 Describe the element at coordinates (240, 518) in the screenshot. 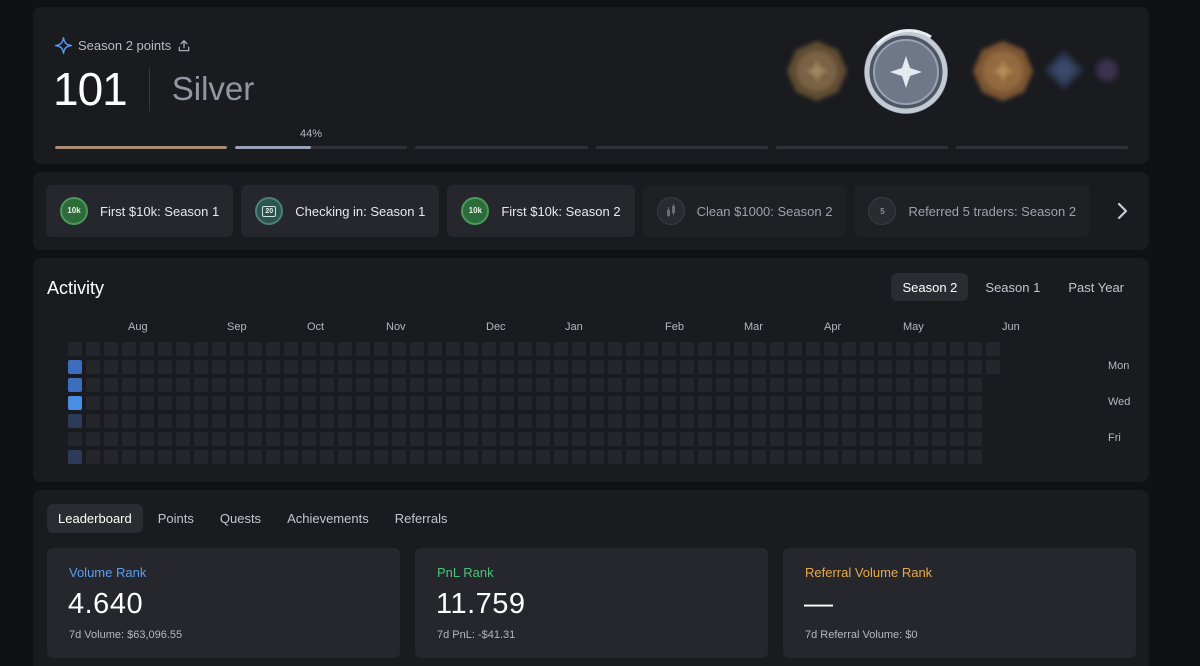

I see `leaderboard-tab: Quests` at that location.